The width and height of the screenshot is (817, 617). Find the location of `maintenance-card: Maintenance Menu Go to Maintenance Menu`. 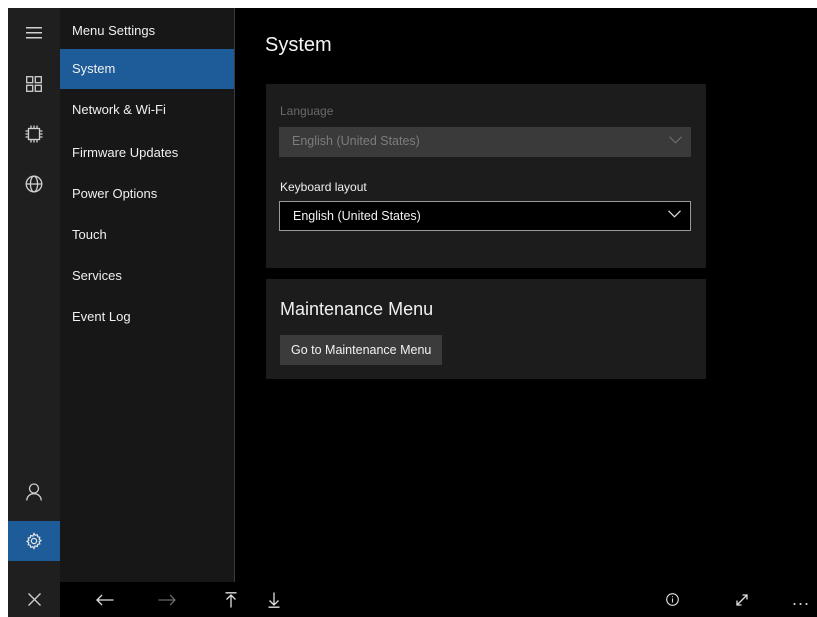

maintenance-card: Maintenance Menu Go to Maintenance Menu is located at coordinates (486, 329).